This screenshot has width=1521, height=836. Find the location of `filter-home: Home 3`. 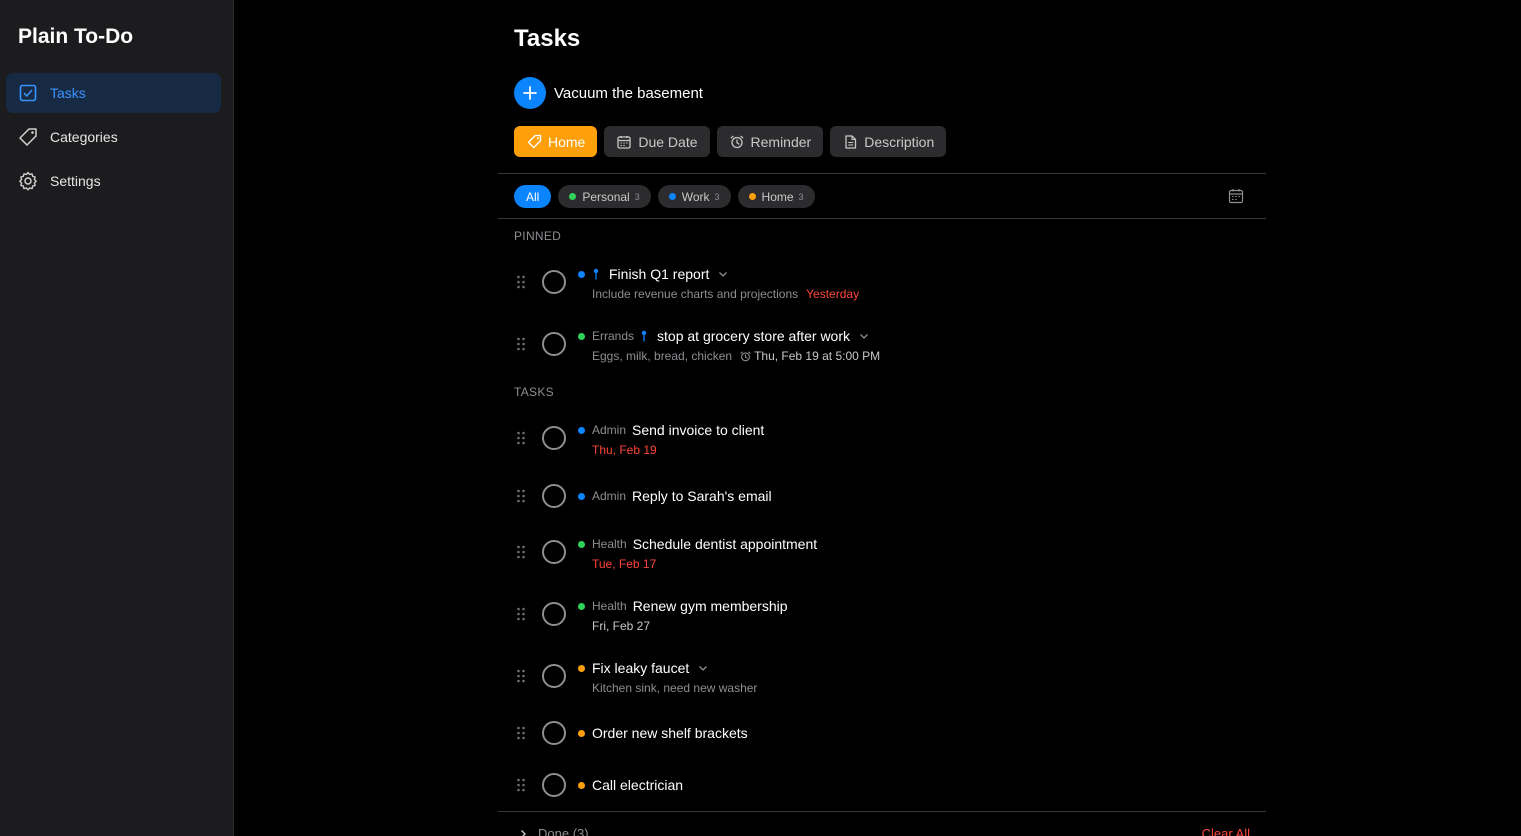

filter-home: Home 3 is located at coordinates (776, 196).